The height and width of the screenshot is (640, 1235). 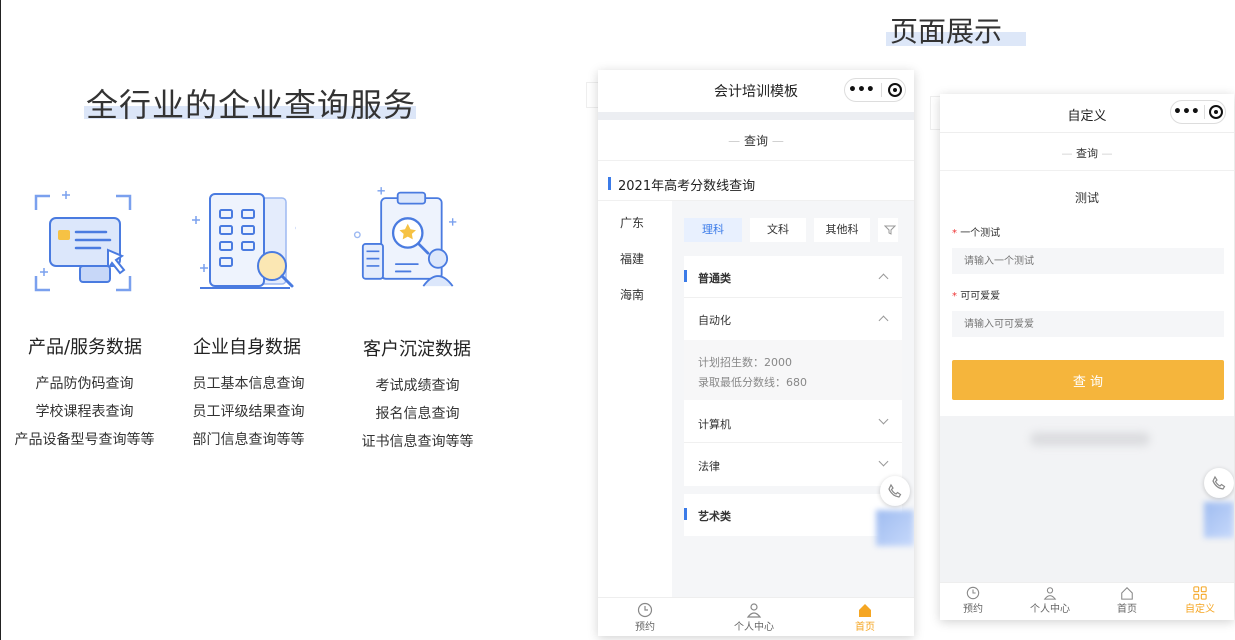 What do you see at coordinates (980, 296) in the screenshot?
I see `field2-label-text: 可可爱爱` at bounding box center [980, 296].